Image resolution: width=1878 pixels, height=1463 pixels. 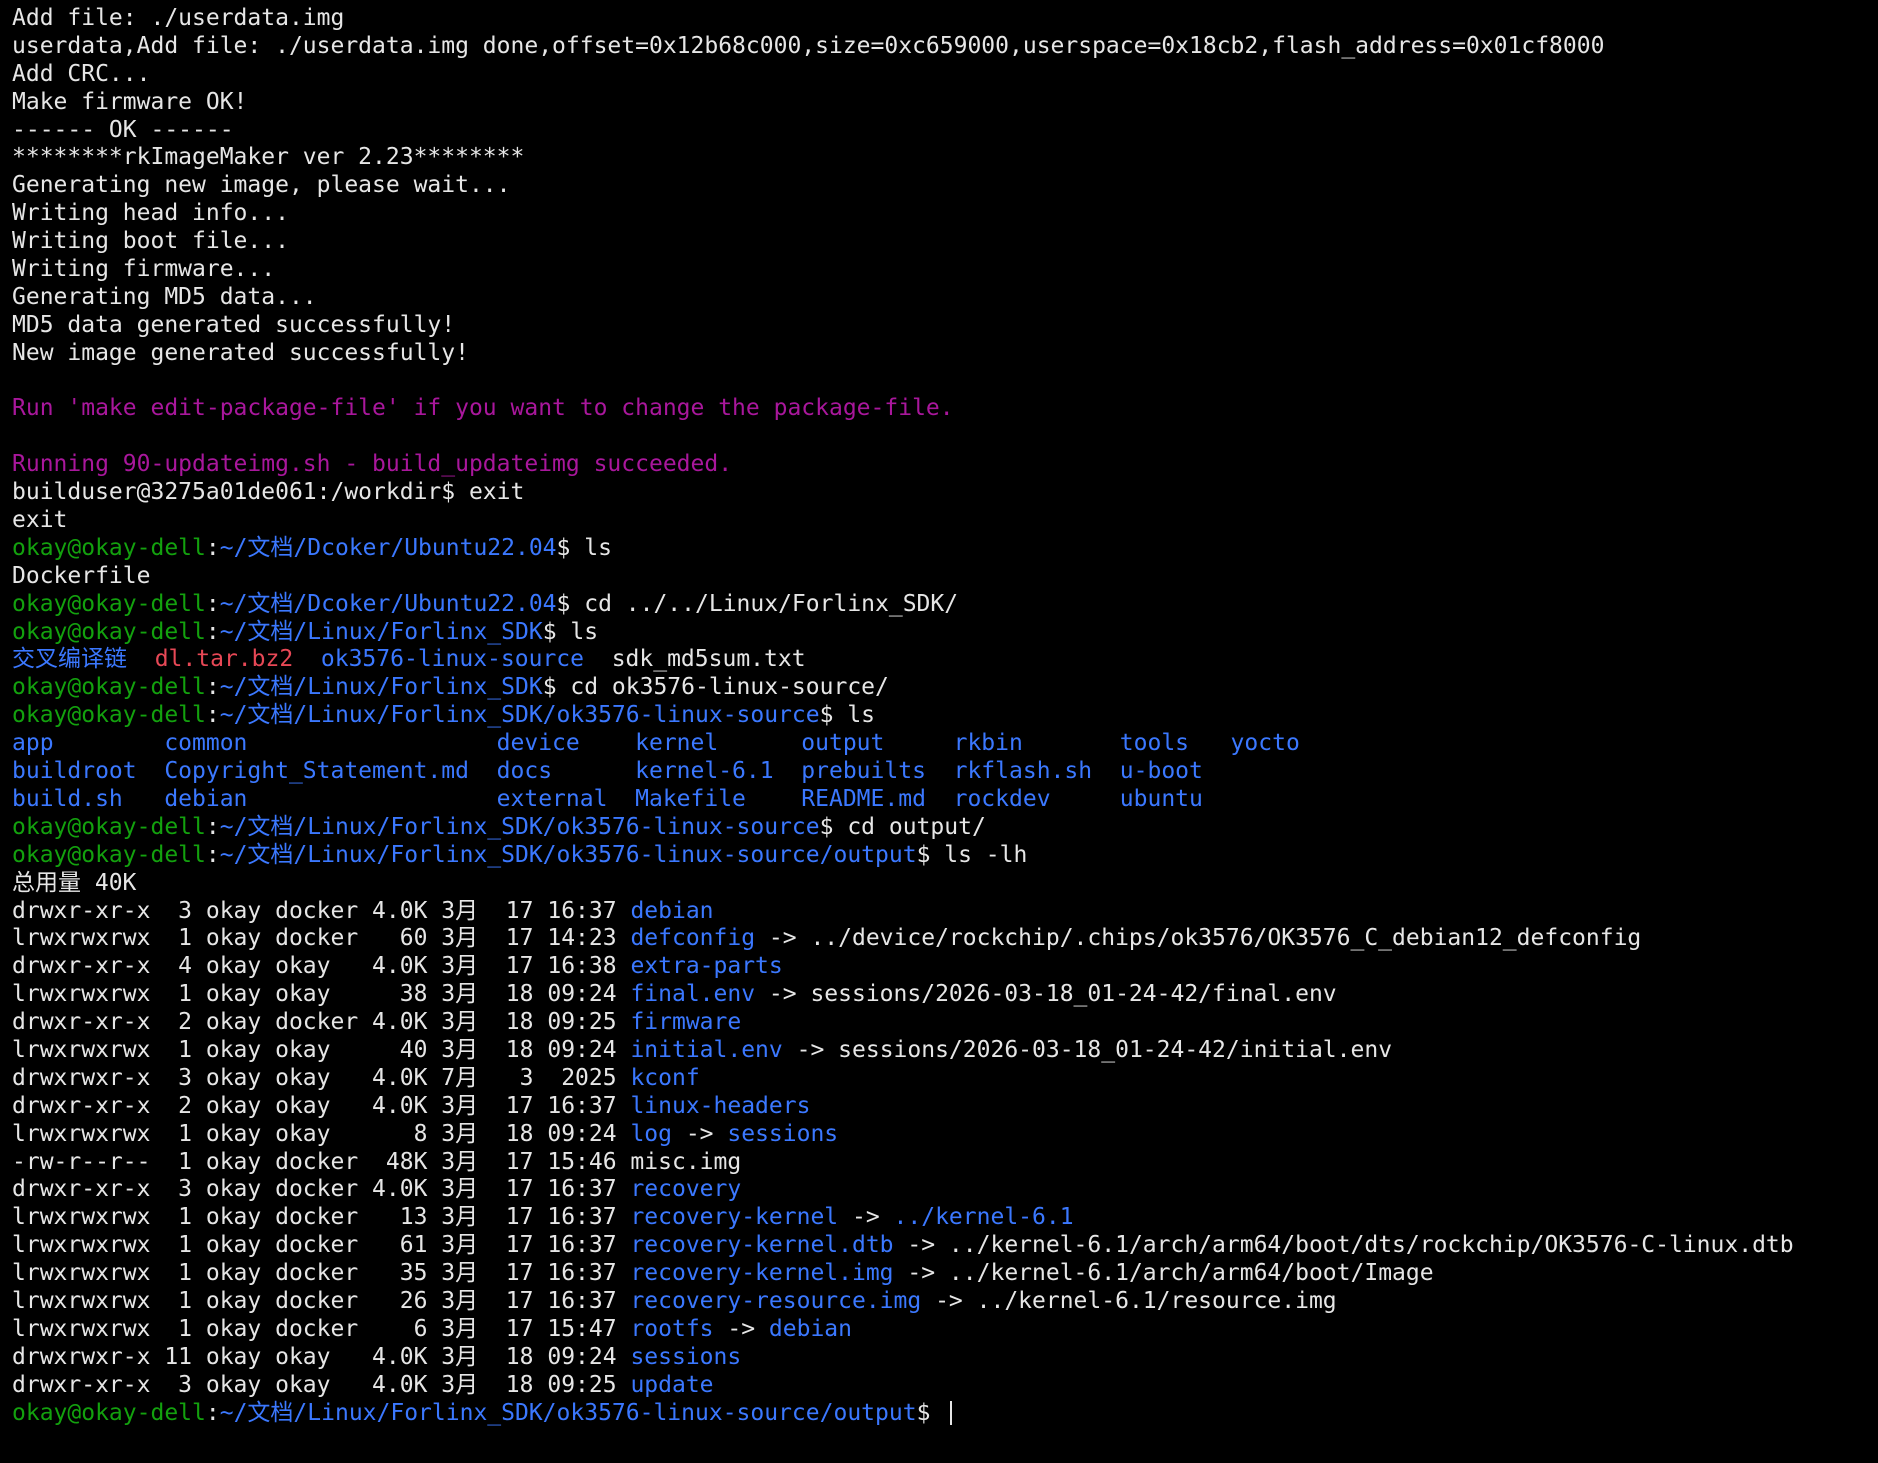 What do you see at coordinates (1129, 1300) in the screenshot?
I see `terminal-text-segment: -> ../kernel-6.1/resource.img` at bounding box center [1129, 1300].